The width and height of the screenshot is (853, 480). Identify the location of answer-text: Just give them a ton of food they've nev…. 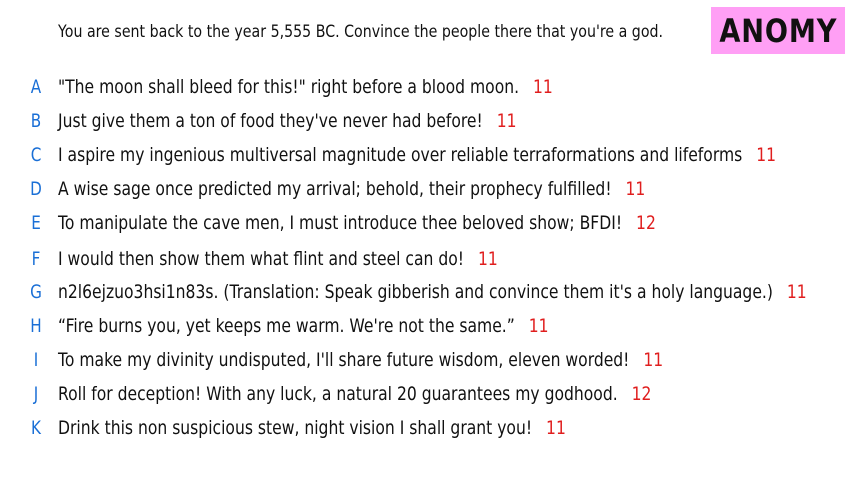
(270, 121).